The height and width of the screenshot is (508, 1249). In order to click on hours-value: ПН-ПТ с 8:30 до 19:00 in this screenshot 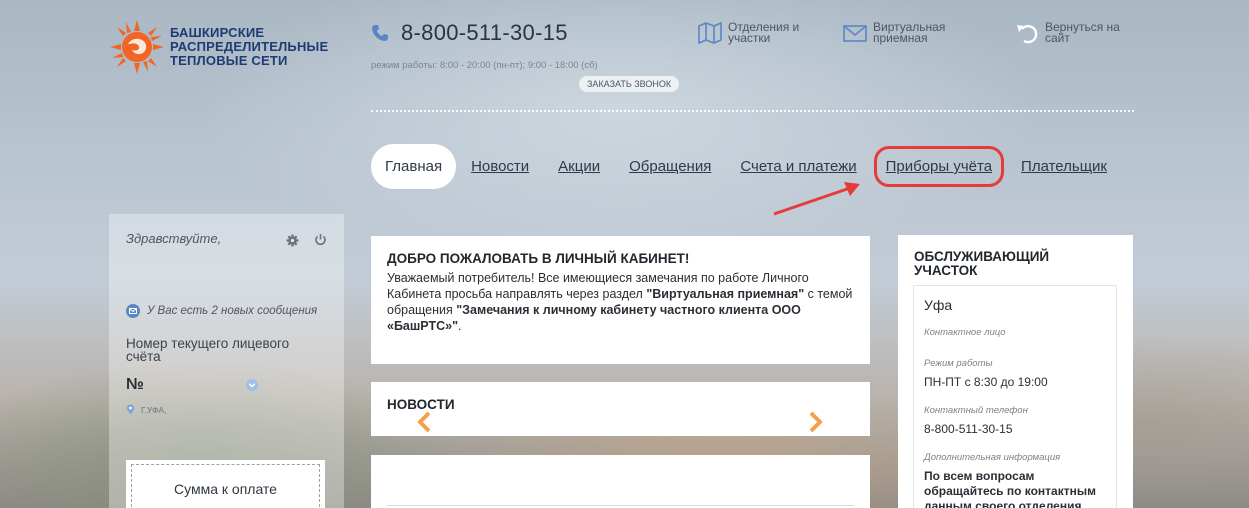, I will do `click(986, 382)`.